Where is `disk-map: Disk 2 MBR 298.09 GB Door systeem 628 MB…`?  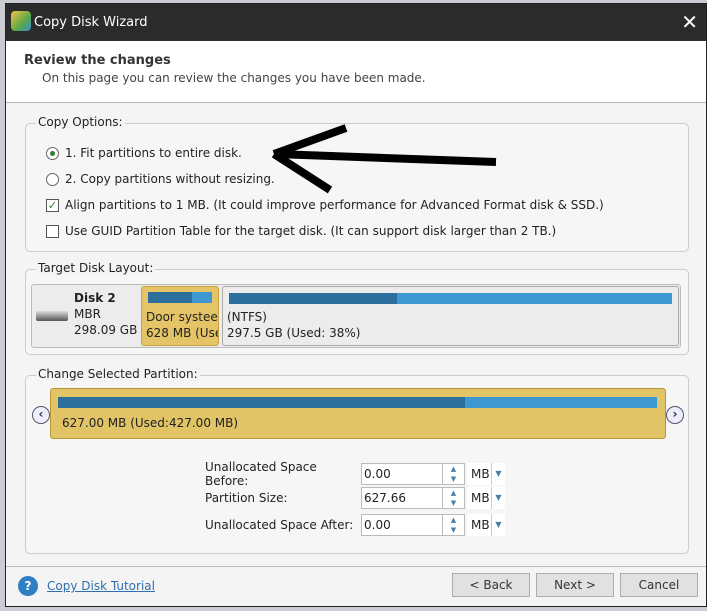
disk-map: Disk 2 MBR 298.09 GB Door systeem 628 MB… is located at coordinates (356, 316).